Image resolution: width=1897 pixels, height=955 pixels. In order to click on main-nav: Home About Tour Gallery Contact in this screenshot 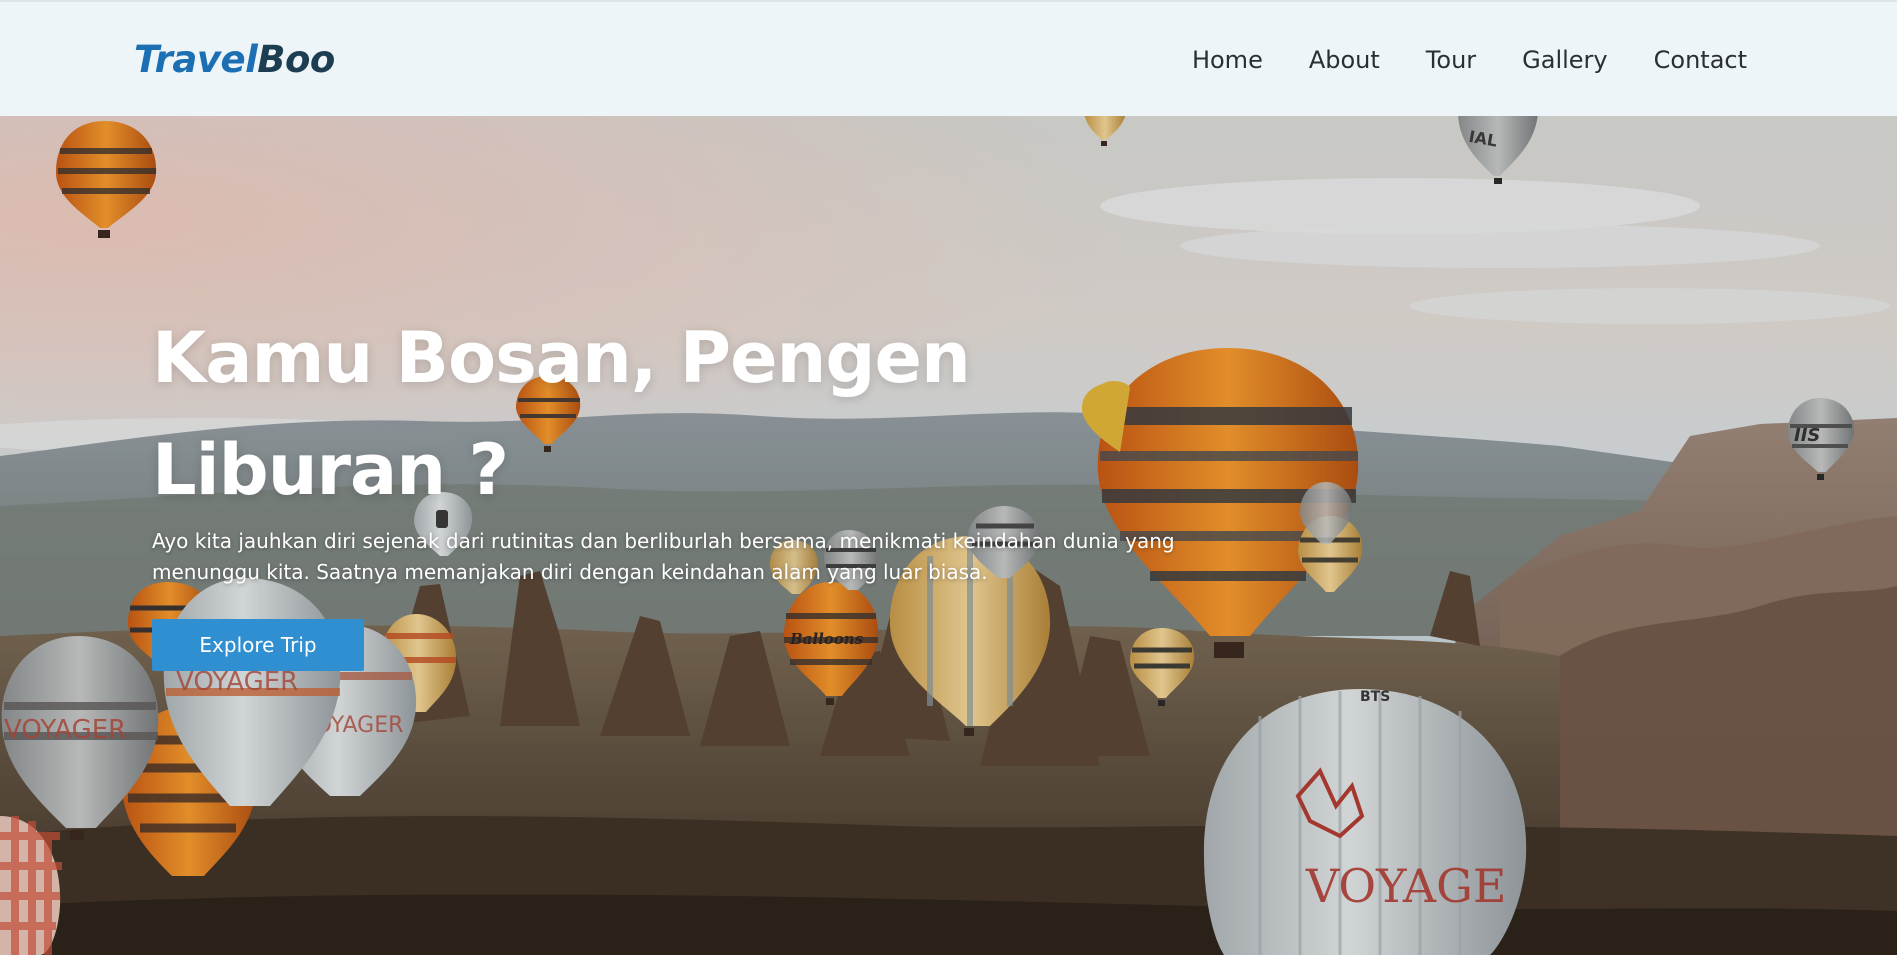, I will do `click(1469, 60)`.